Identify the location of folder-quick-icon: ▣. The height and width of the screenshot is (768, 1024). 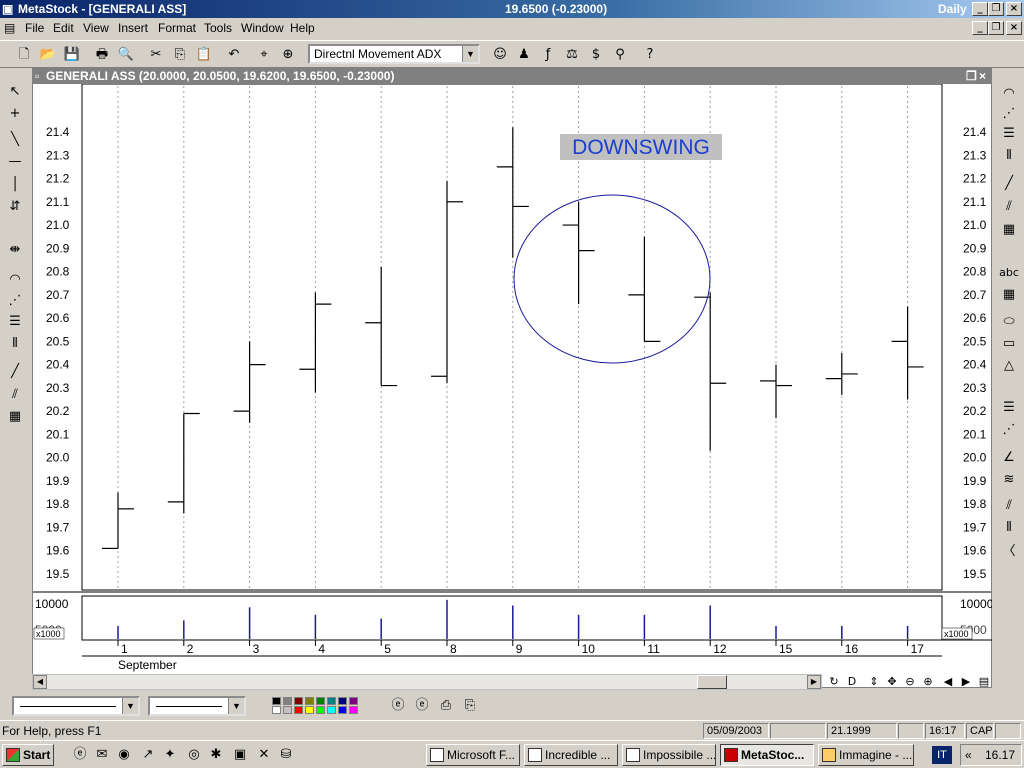
(240, 755).